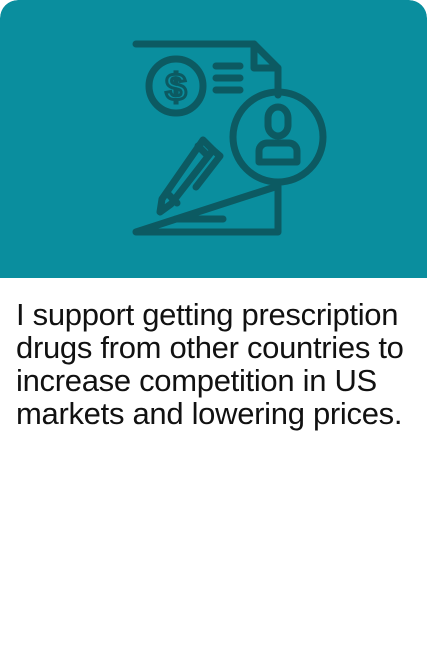 The height and width of the screenshot is (655, 427). What do you see at coordinates (175, 88) in the screenshot?
I see `dollar-sign: $` at bounding box center [175, 88].